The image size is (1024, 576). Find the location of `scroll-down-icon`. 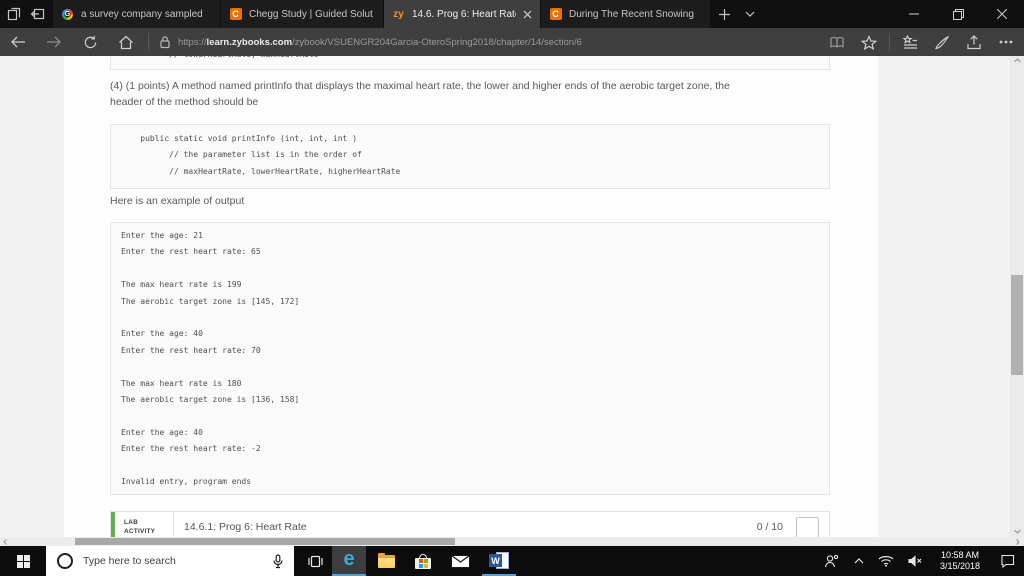

scroll-down-icon is located at coordinates (1017, 531).